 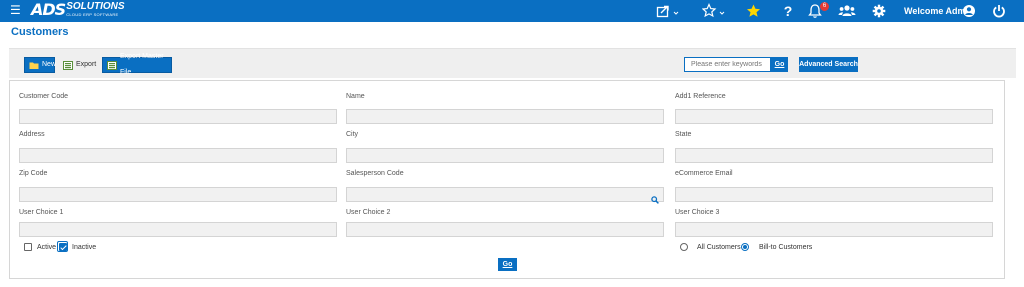 I want to click on share-icon, so click(x=669, y=11).